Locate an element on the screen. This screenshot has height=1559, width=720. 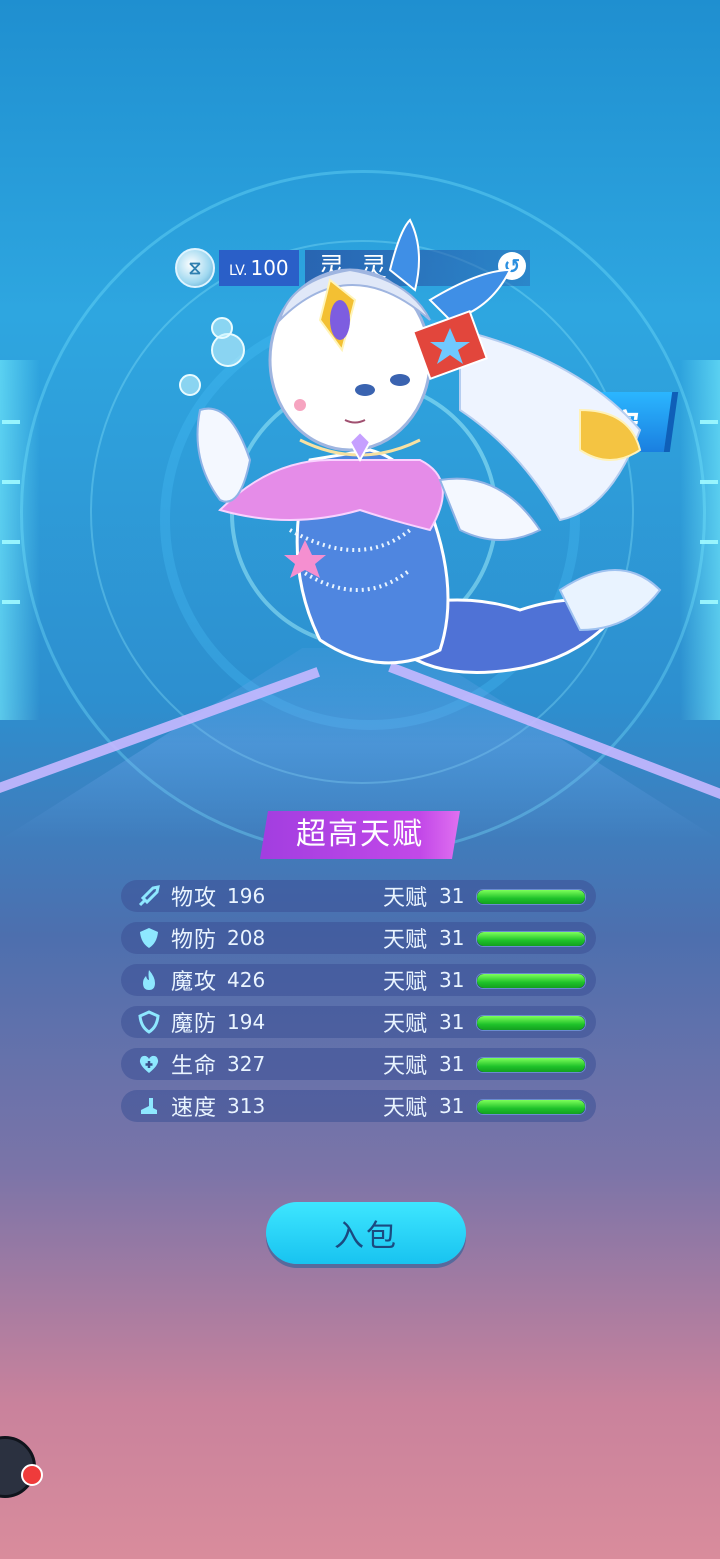
boot-icon is located at coordinates (149, 1106).